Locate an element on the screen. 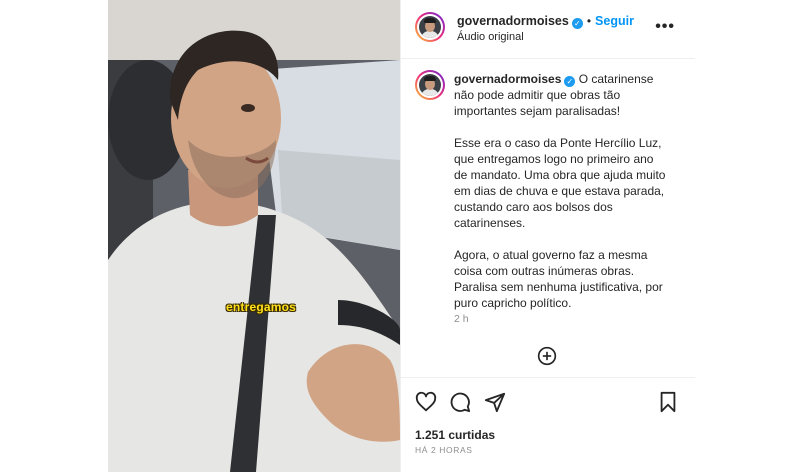 The image size is (800, 473). share-icon is located at coordinates (495, 402).